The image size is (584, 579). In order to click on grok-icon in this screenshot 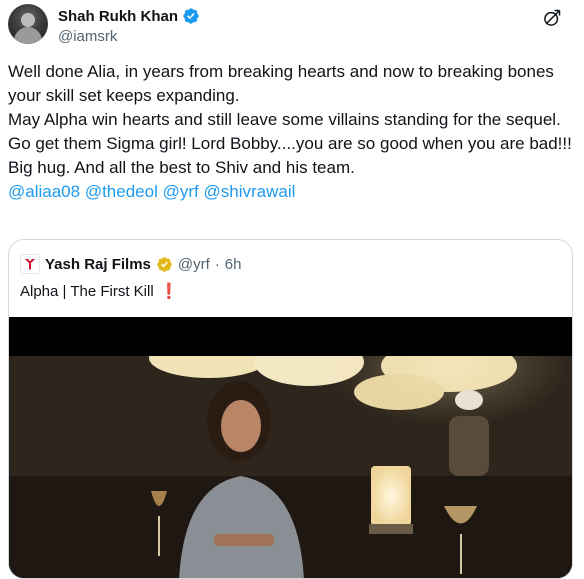, I will do `click(552, 18)`.